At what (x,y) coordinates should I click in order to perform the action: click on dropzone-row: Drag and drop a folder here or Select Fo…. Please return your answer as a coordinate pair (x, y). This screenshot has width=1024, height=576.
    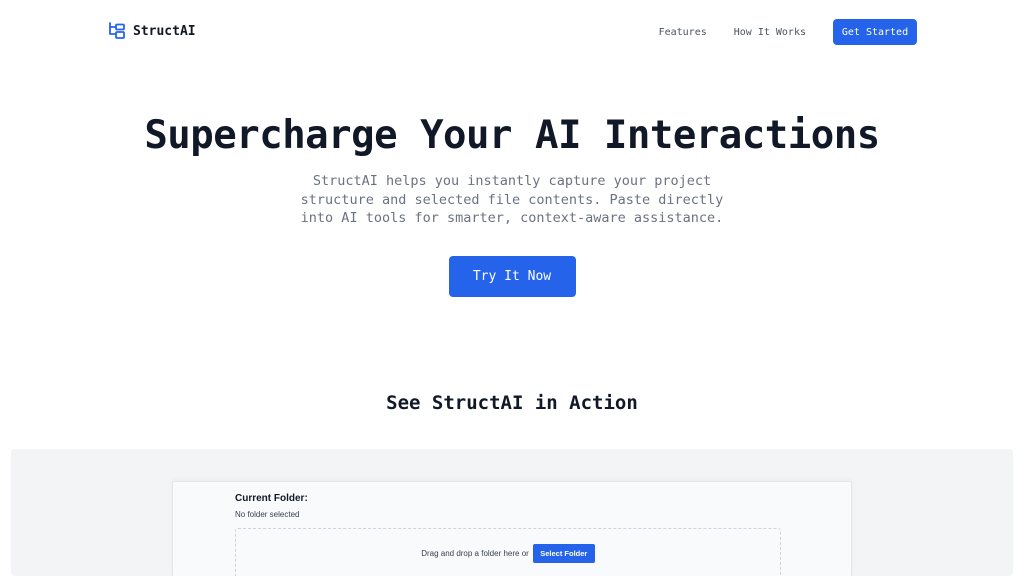
    Looking at the image, I should click on (508, 553).